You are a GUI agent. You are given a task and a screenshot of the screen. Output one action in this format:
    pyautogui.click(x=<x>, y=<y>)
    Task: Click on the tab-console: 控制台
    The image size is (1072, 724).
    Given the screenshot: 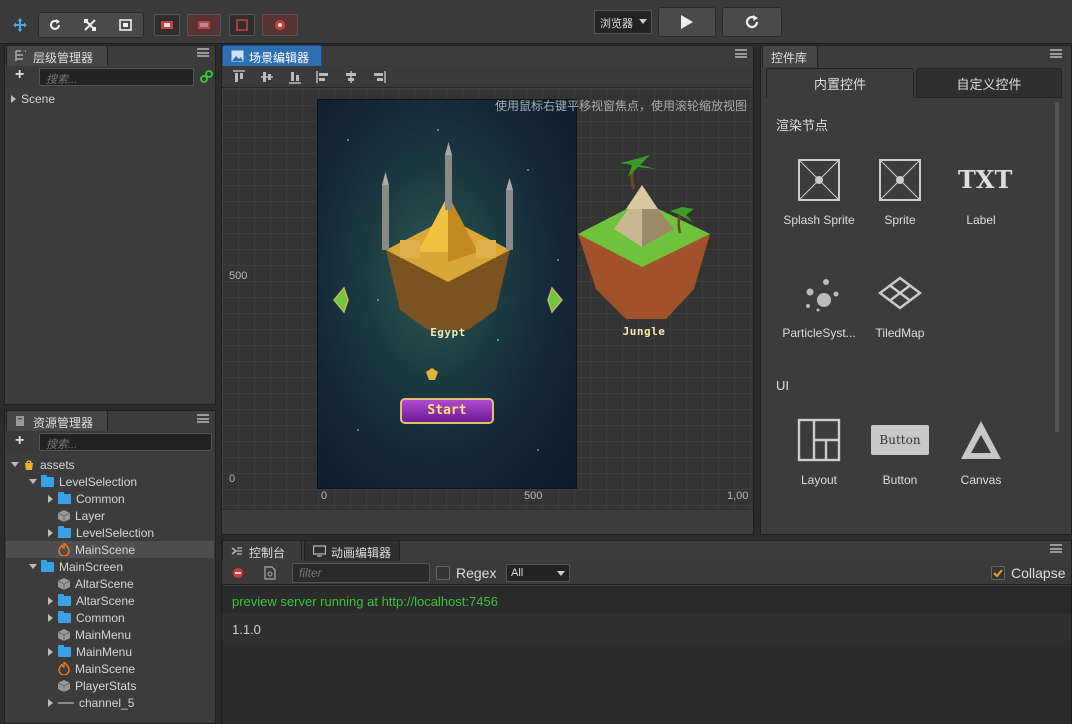 What is the action you would take?
    pyautogui.click(x=262, y=551)
    